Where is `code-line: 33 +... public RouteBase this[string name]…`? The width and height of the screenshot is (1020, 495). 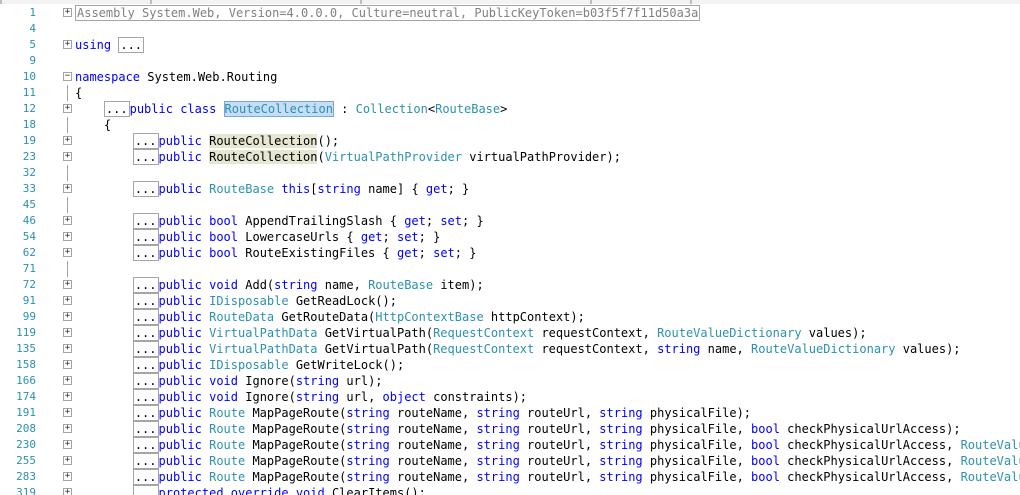
code-line: 33 +... public RouteBase this[string name]… is located at coordinates (510, 189).